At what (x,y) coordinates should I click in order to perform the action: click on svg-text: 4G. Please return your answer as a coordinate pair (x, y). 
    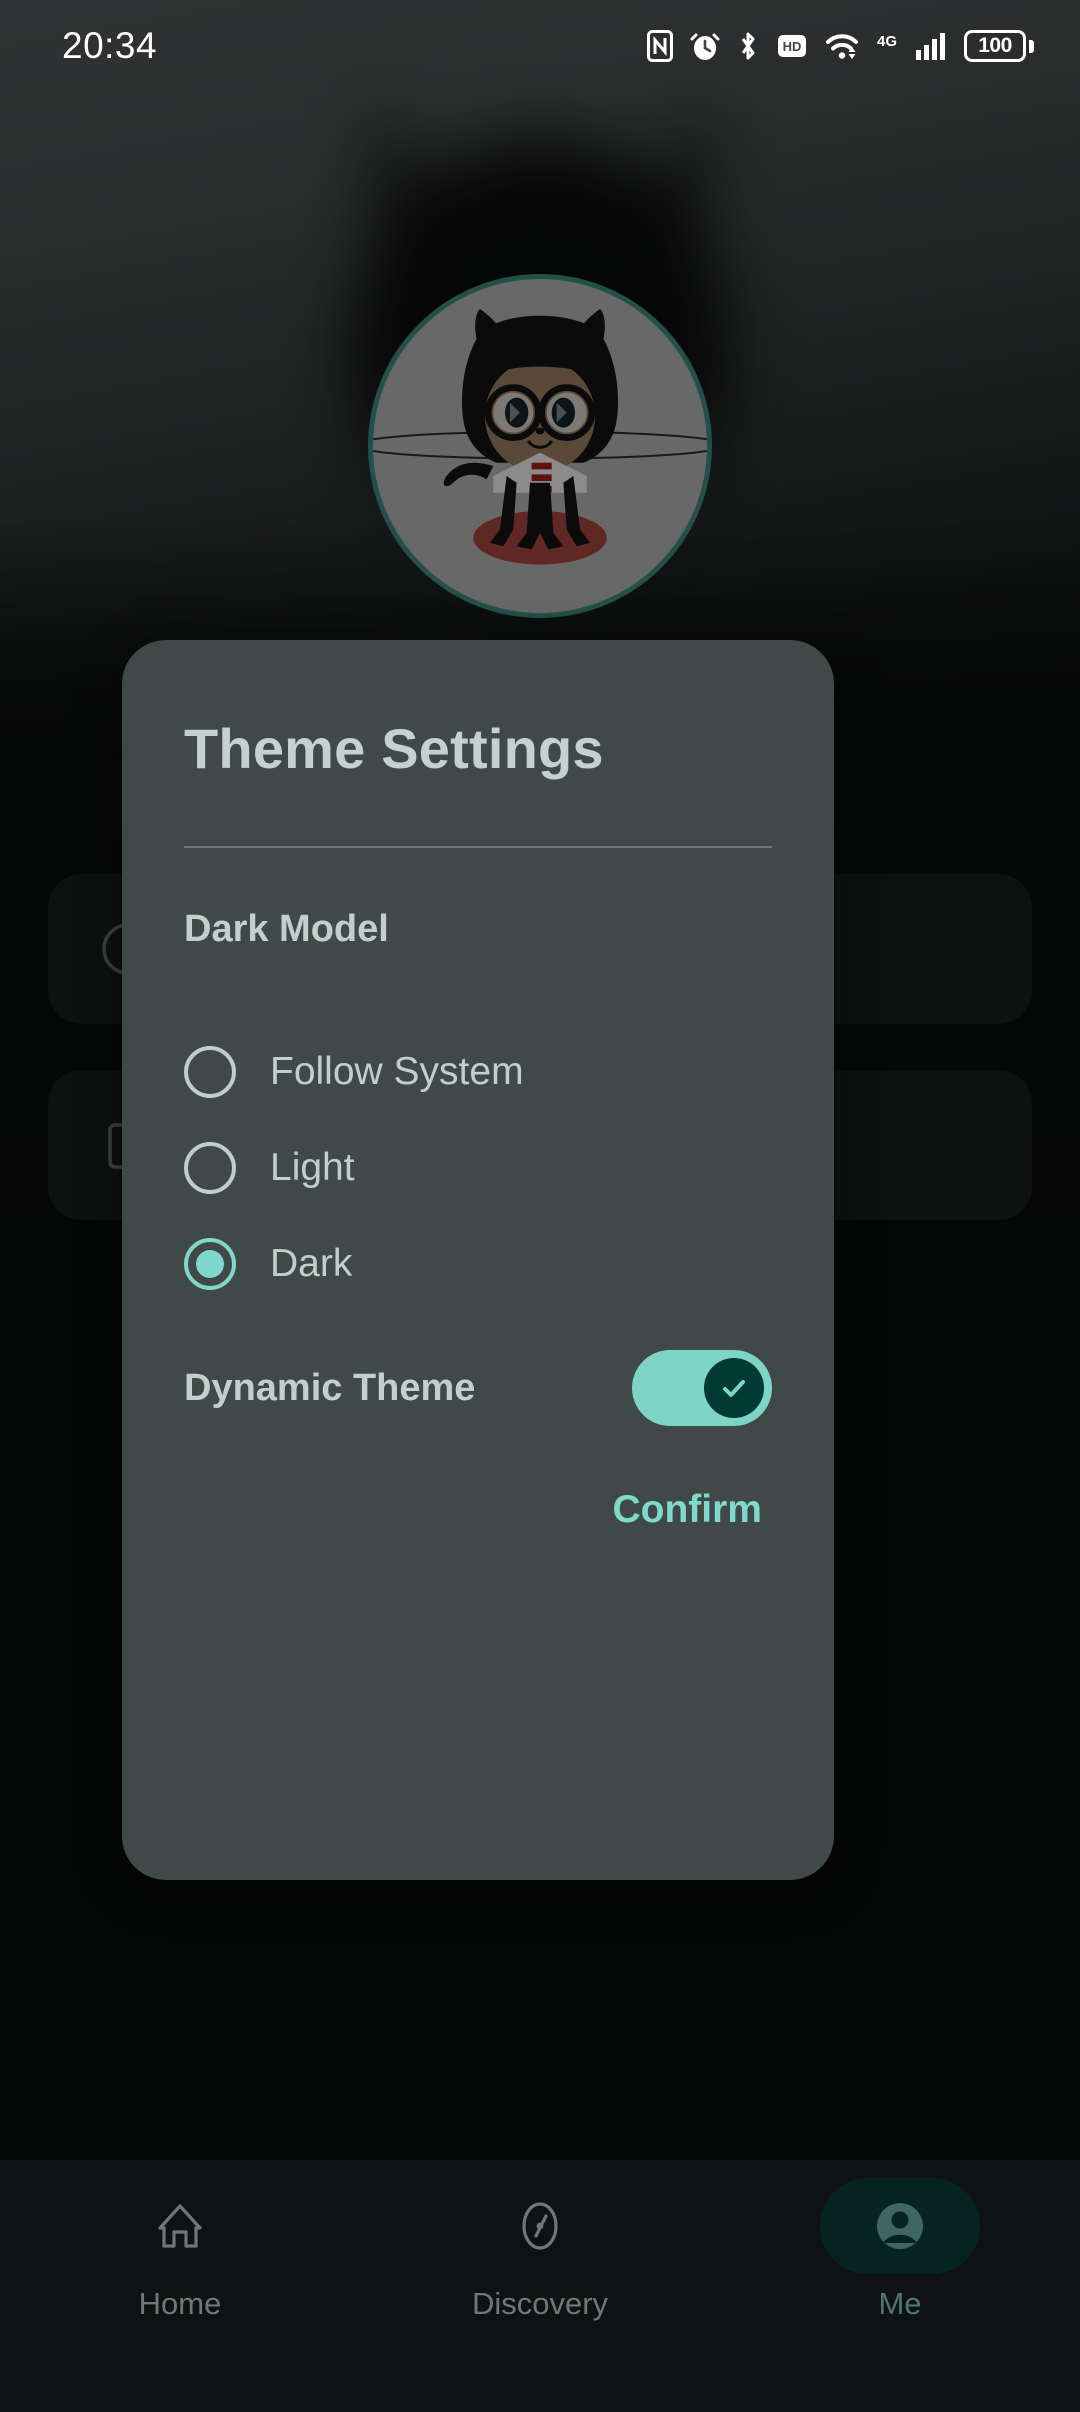
    Looking at the image, I should click on (887, 41).